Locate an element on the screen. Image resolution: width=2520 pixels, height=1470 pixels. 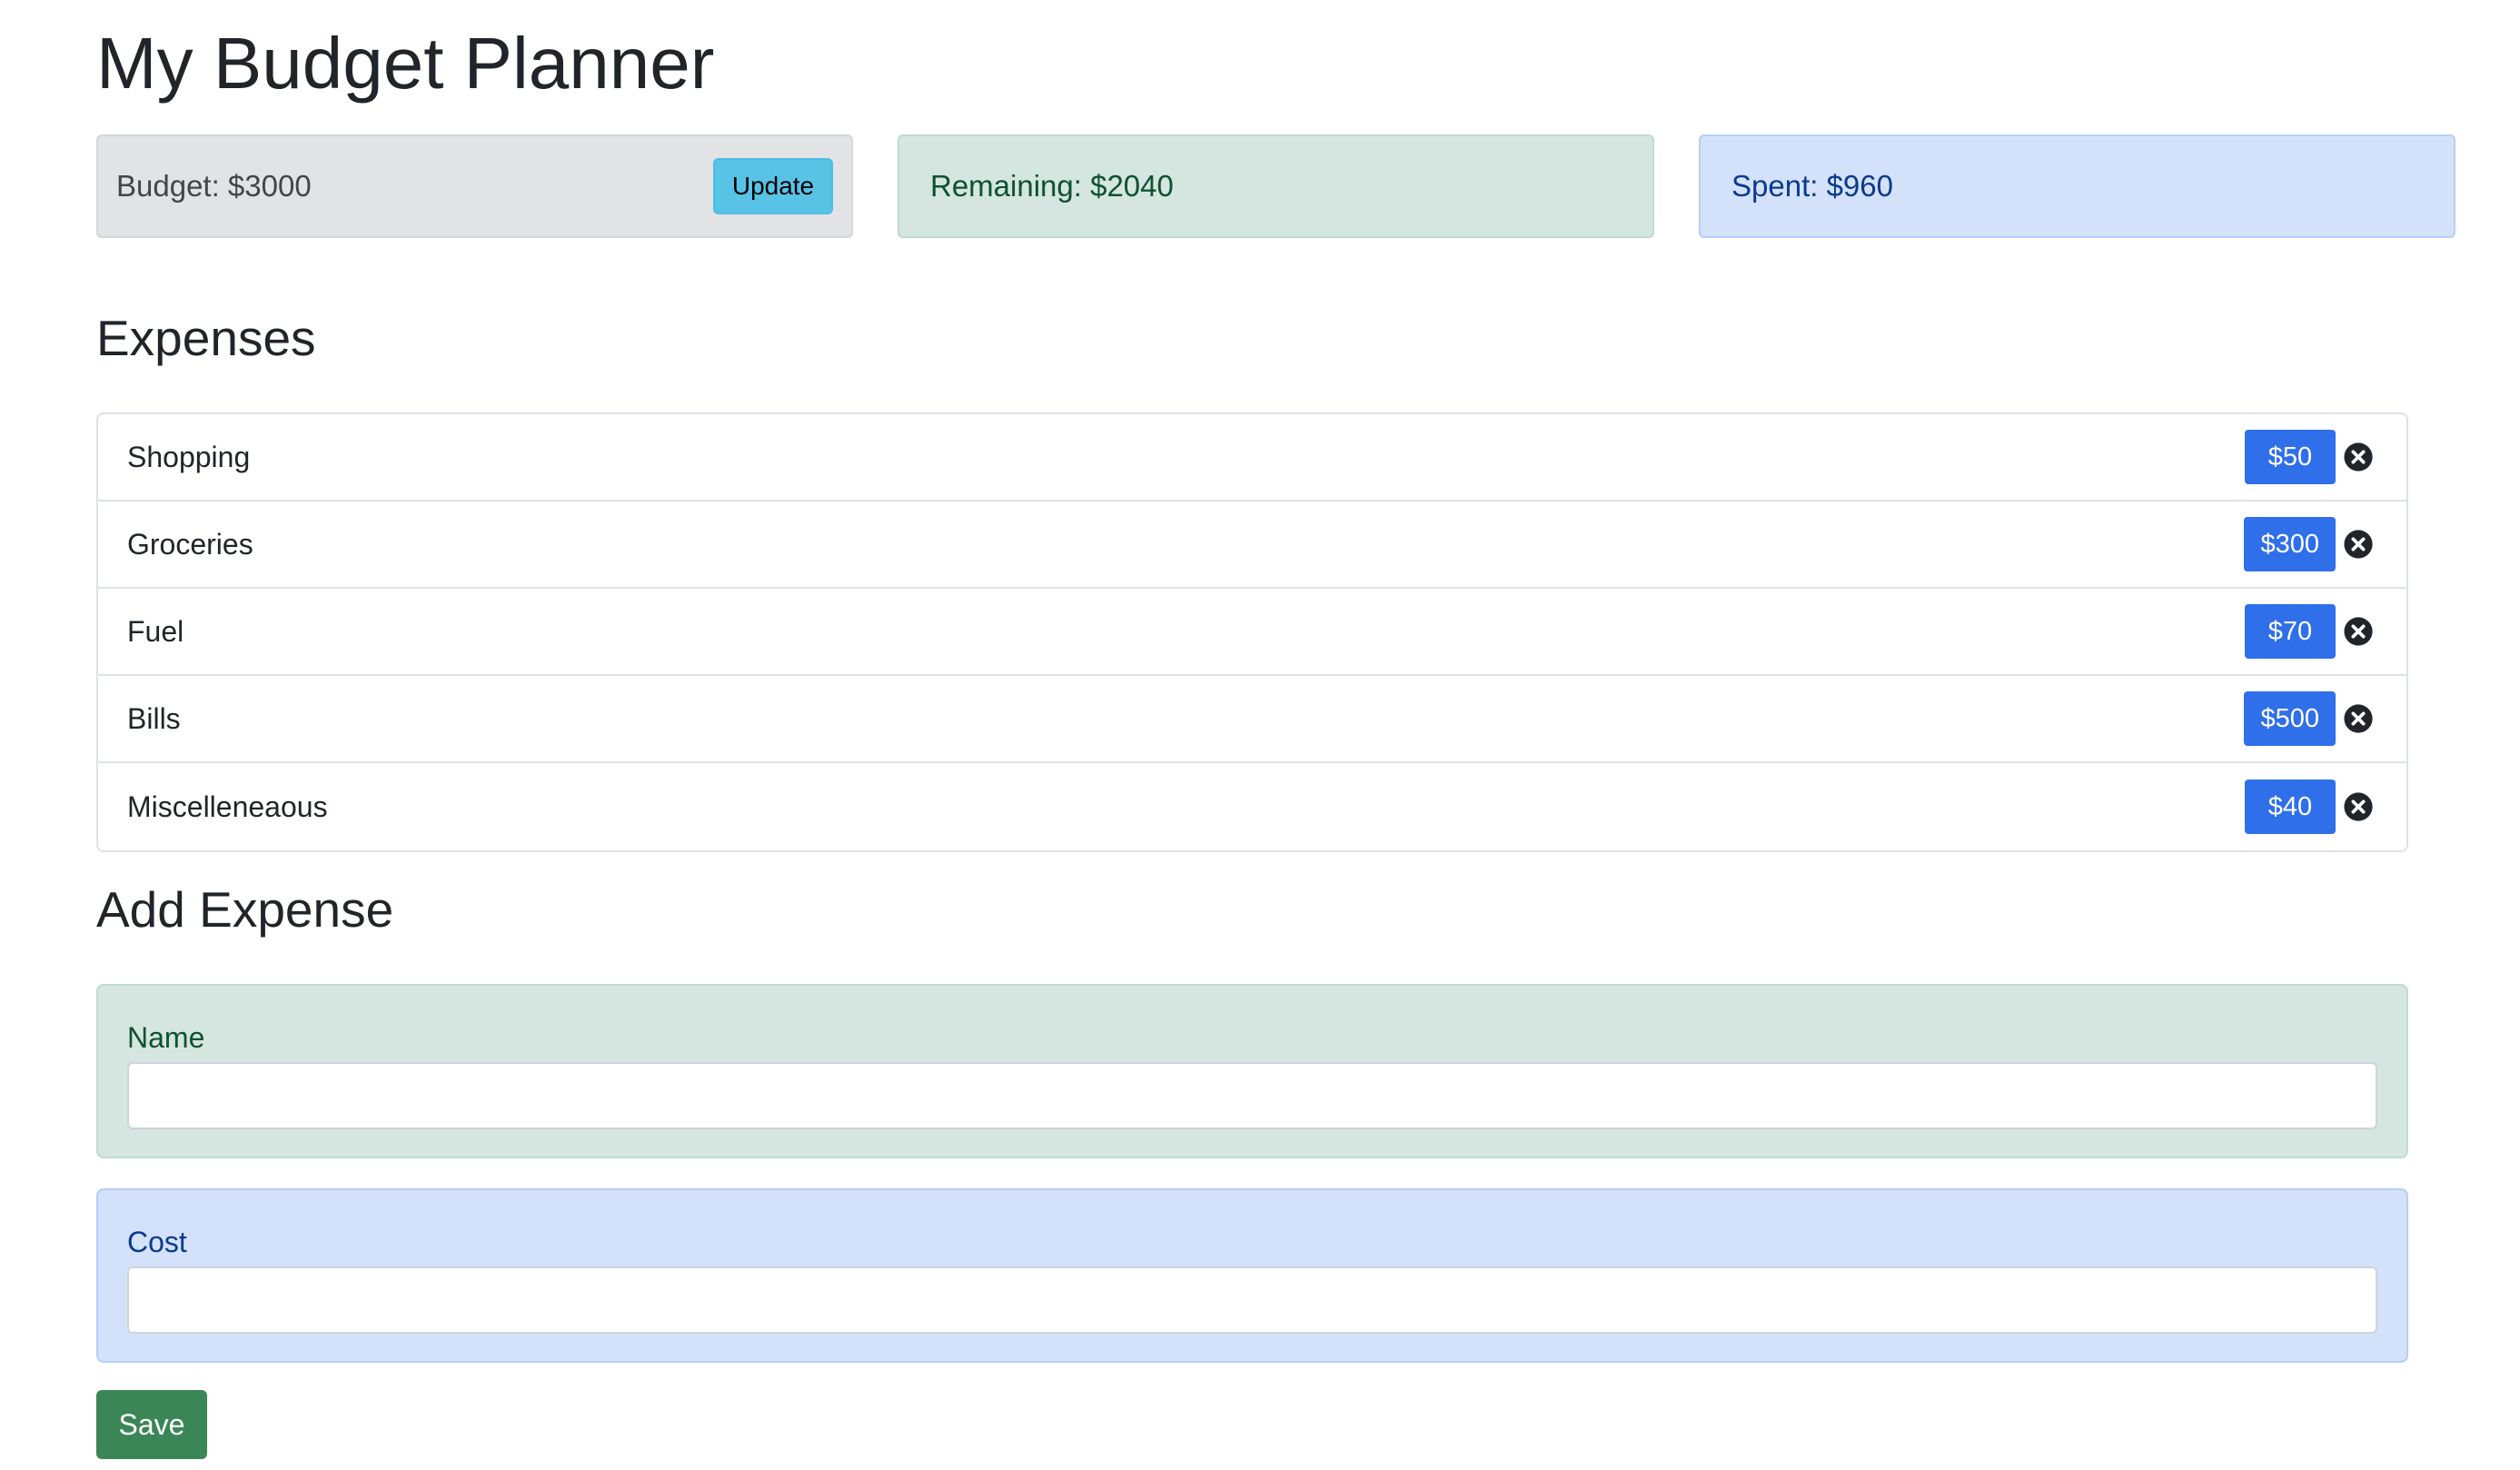
remaining-label: Remaining: $2040 is located at coordinates (1052, 186).